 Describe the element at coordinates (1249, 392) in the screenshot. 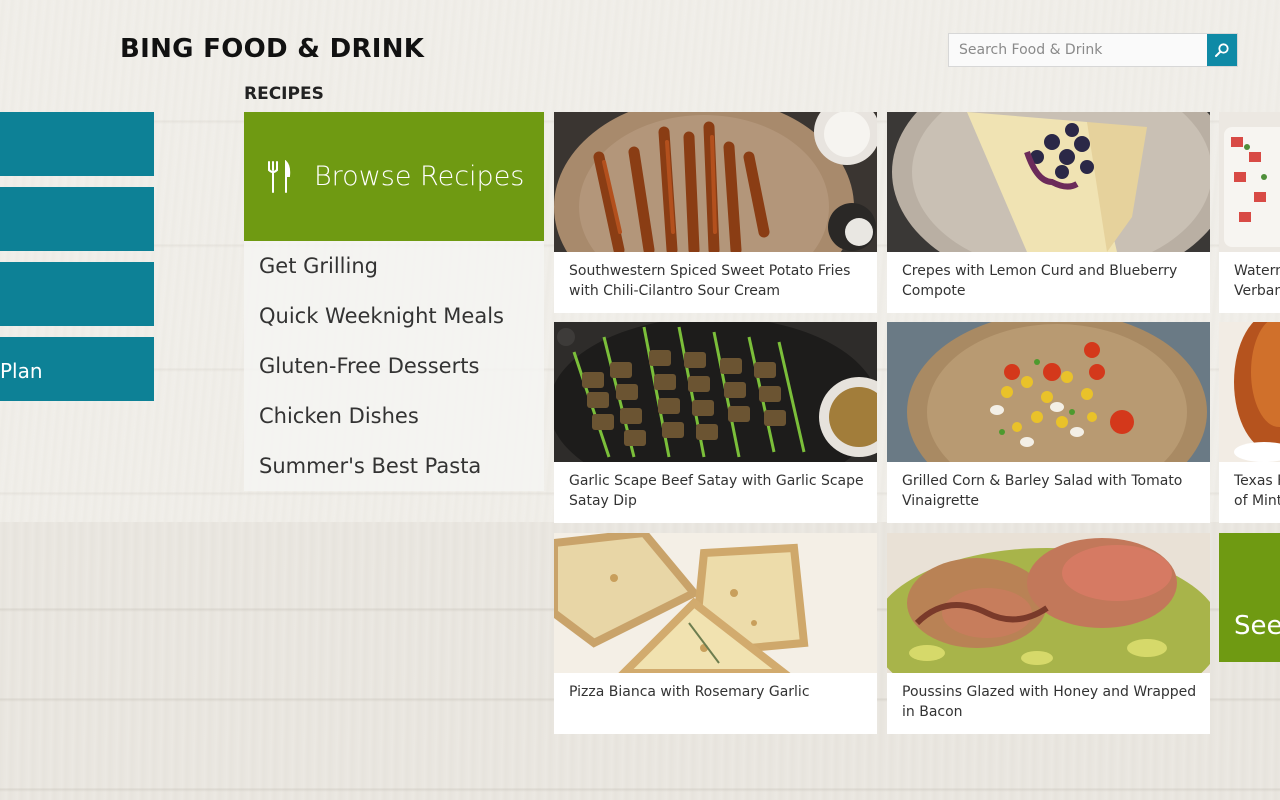

I see `recipe-image-texas-cake` at that location.